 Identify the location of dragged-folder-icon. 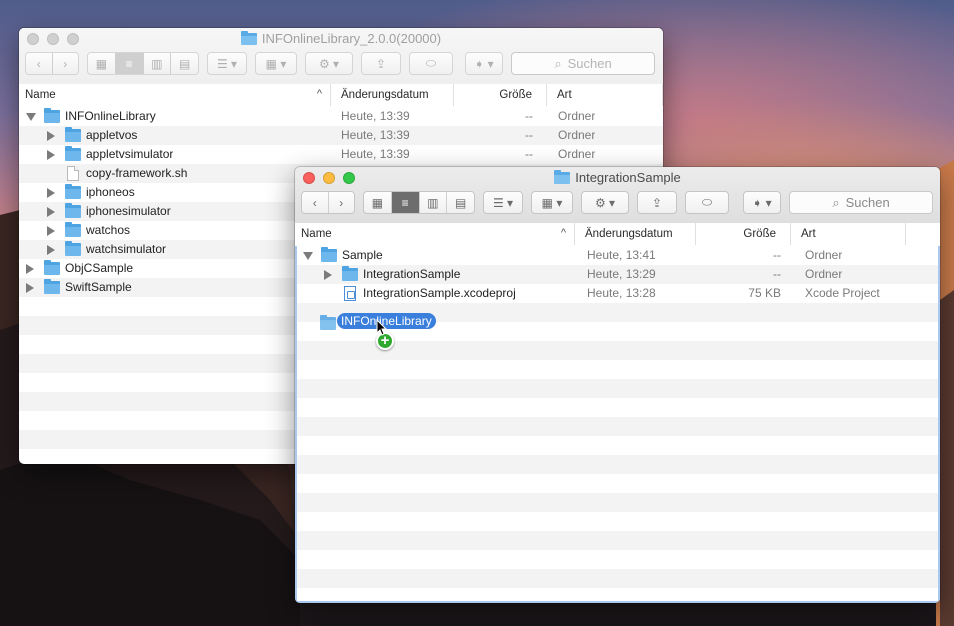
(328, 322).